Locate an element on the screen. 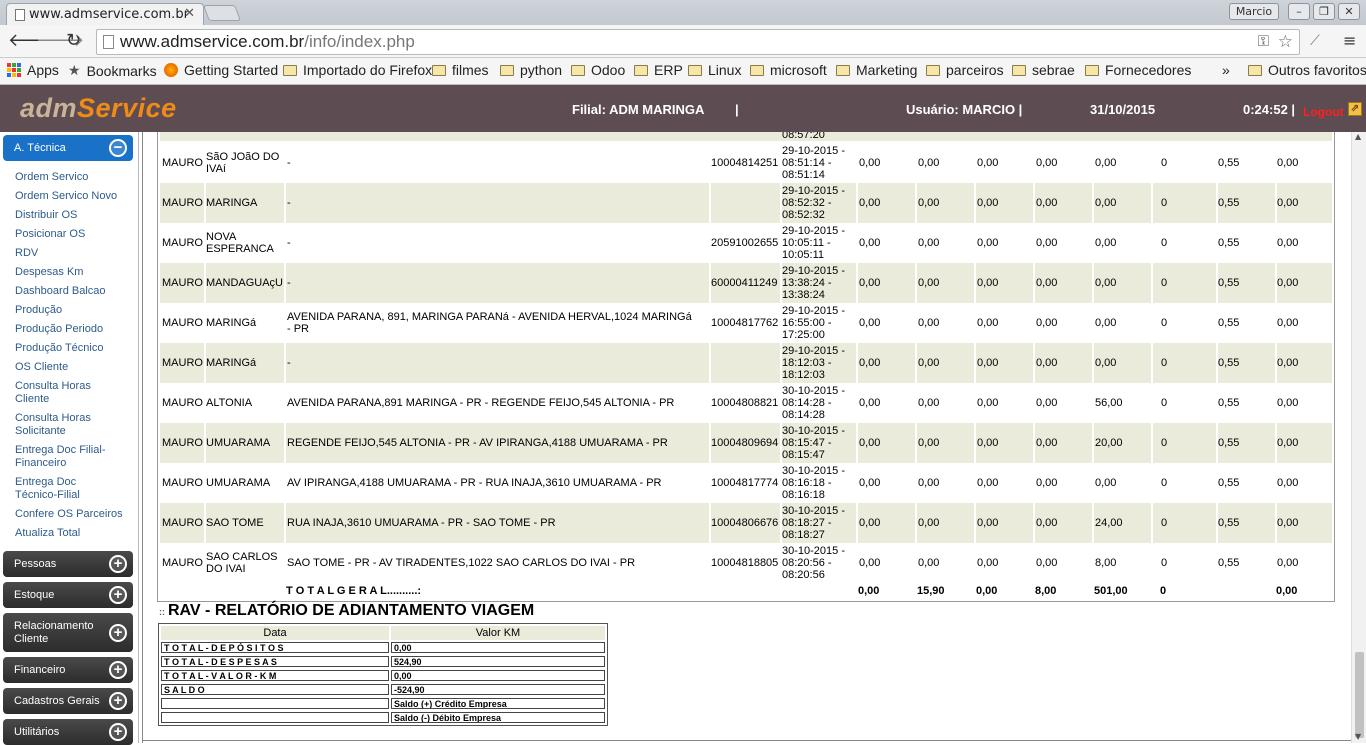  sidebar-item-atualiza-total: Atualiza Total is located at coordinates (72, 533).